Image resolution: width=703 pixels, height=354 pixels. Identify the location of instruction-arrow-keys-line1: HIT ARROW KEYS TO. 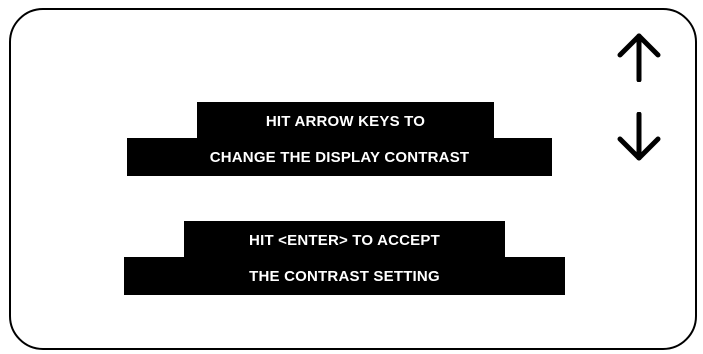
(345, 121).